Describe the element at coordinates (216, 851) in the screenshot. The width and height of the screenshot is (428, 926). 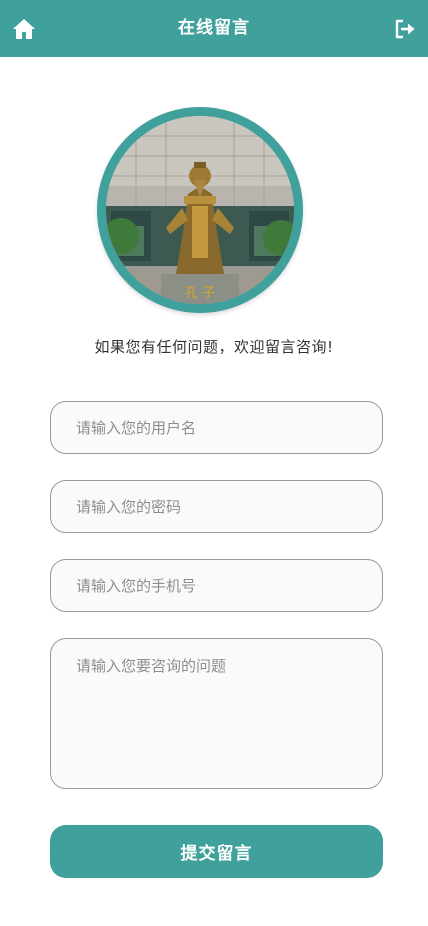
I see `submit-button: 提交留言` at that location.